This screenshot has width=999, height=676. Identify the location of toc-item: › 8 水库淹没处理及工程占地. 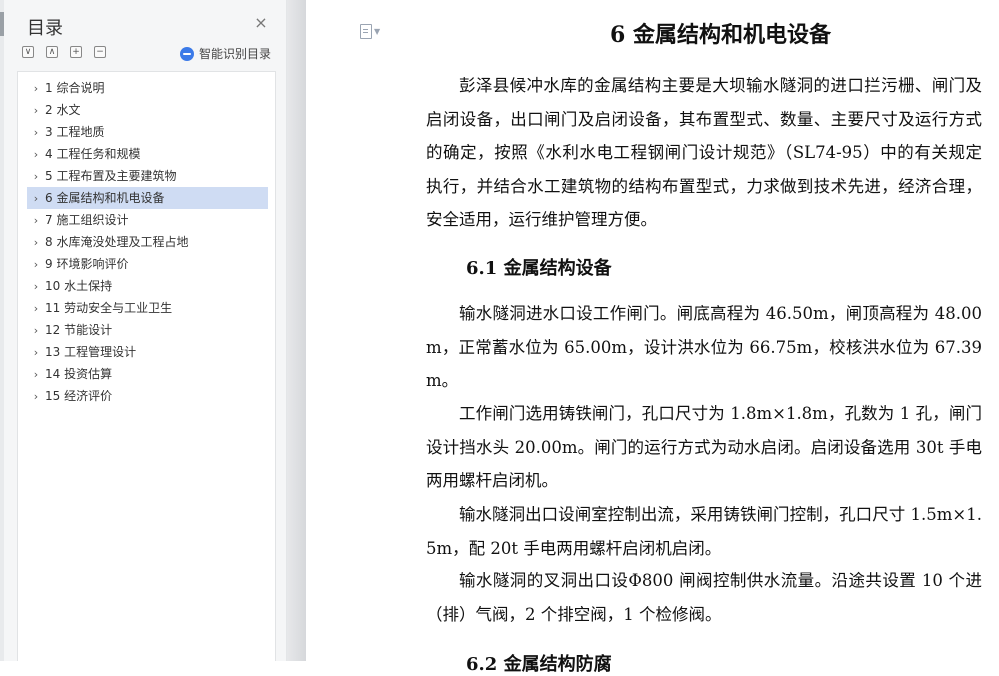
(147, 242).